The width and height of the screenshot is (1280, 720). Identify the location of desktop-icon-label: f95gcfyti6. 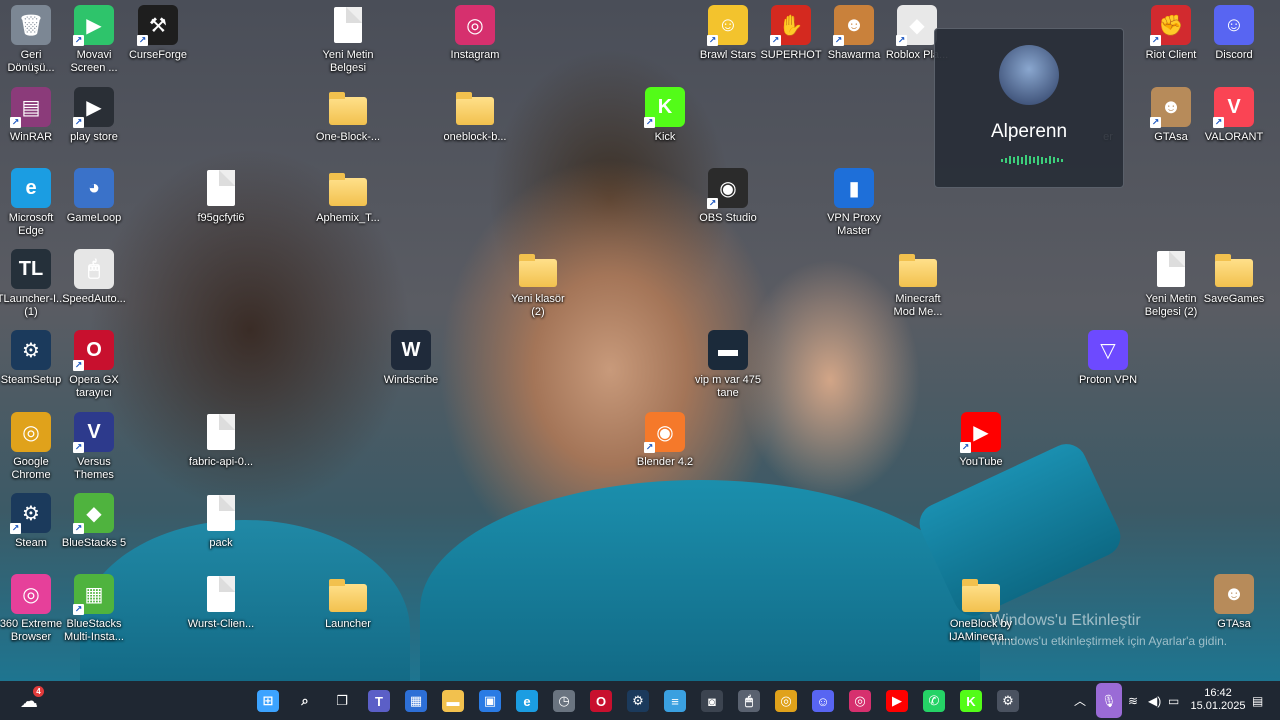
(221, 218).